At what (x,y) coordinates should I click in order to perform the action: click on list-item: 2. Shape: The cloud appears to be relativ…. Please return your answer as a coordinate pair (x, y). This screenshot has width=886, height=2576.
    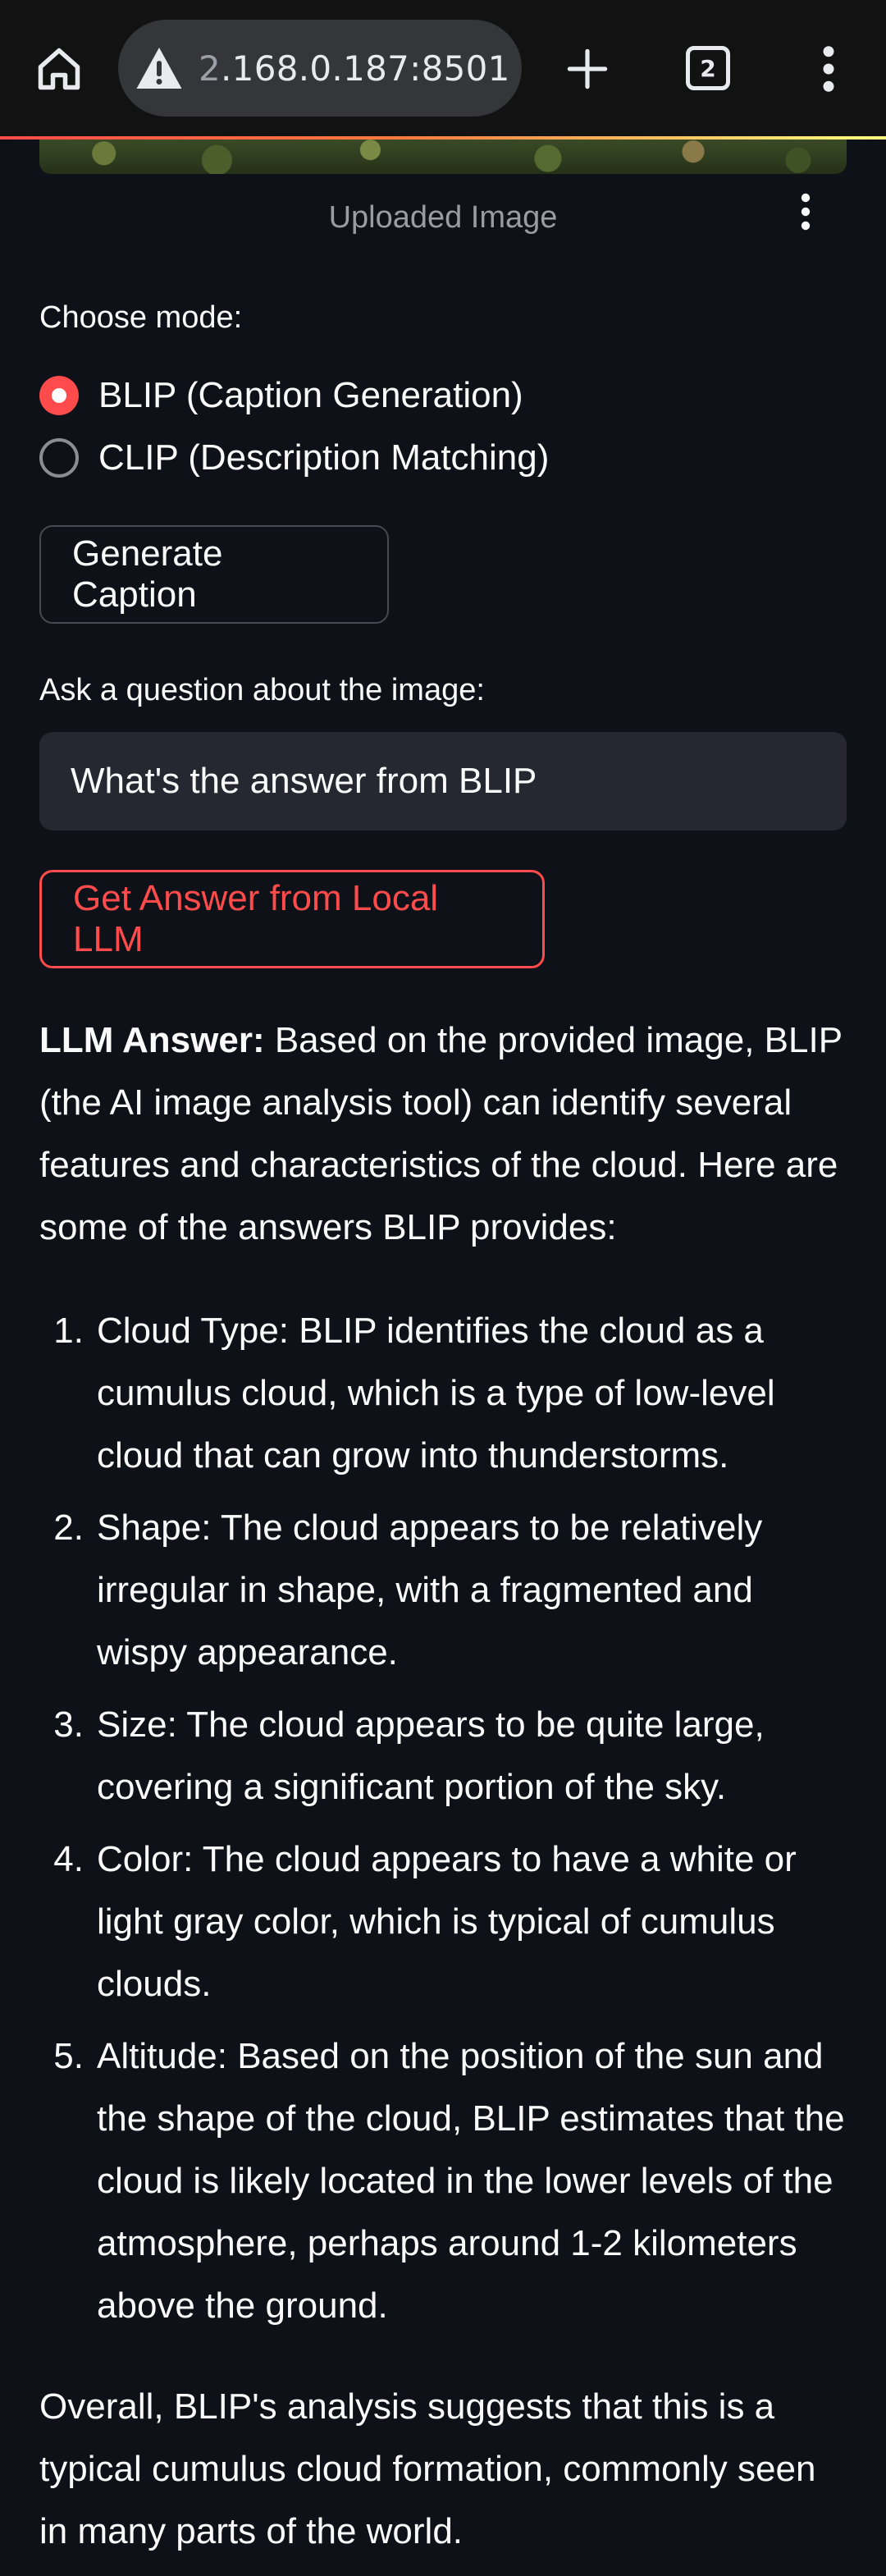
    Looking at the image, I should click on (446, 1590).